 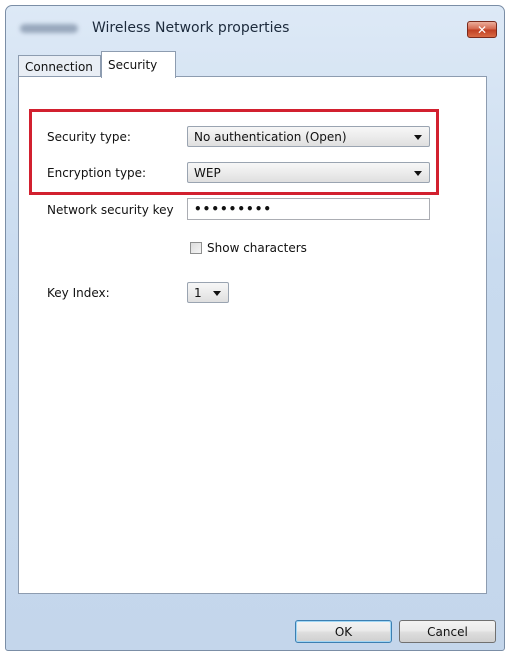 What do you see at coordinates (133, 65) in the screenshot?
I see `tab-security-label: Security` at bounding box center [133, 65].